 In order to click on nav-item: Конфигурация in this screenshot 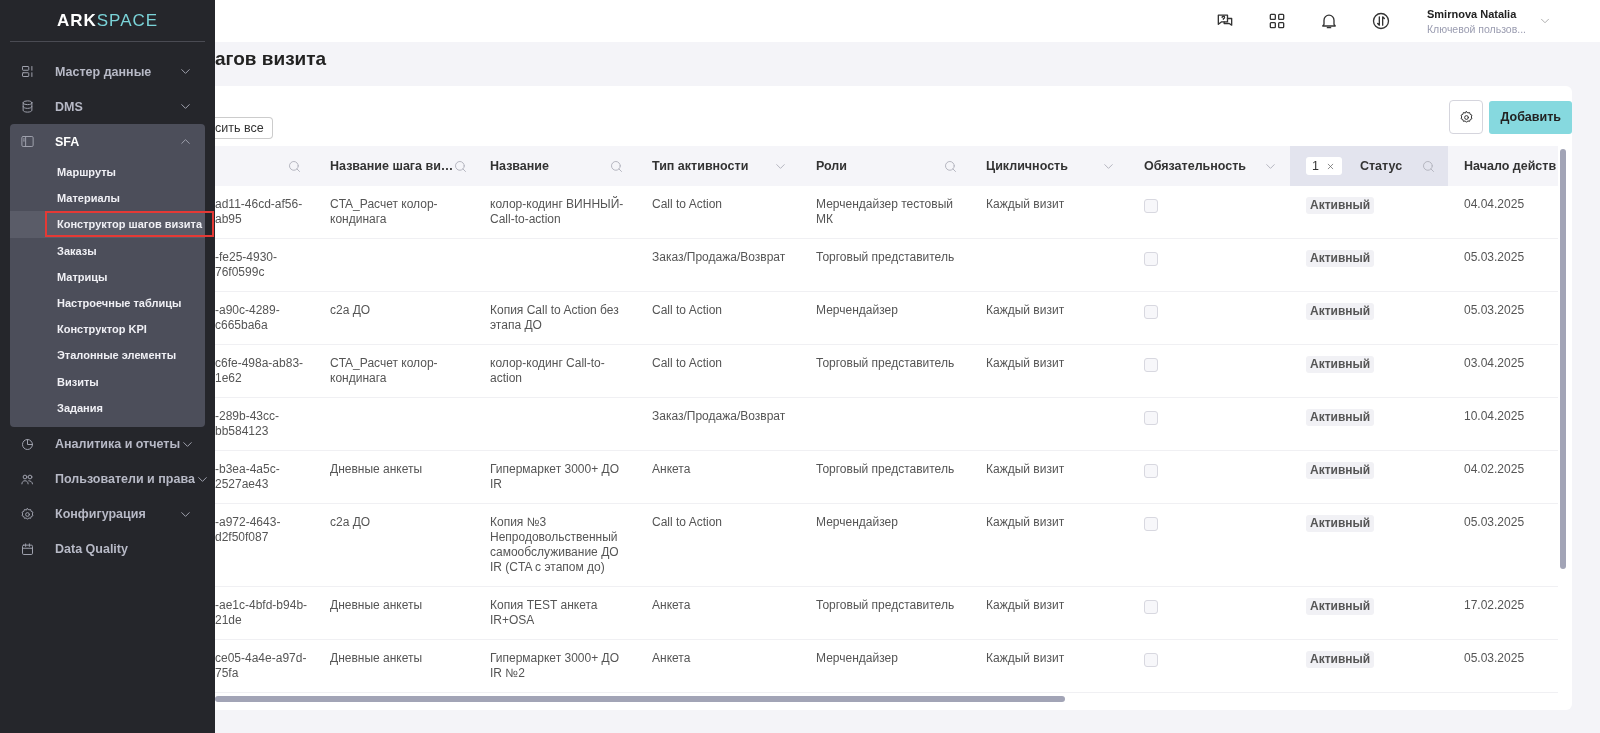, I will do `click(107, 514)`.